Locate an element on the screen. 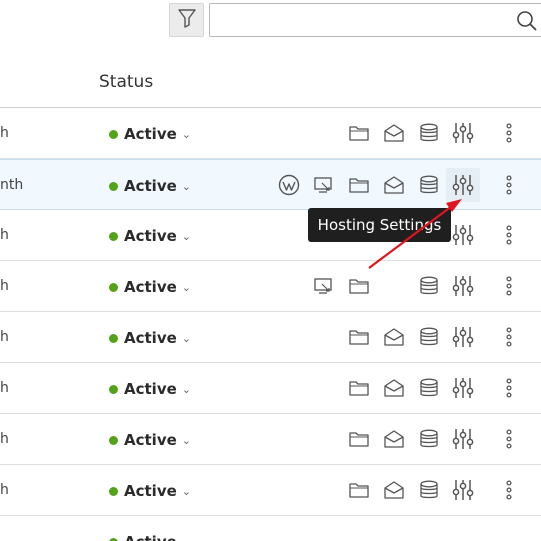  wordpress-icon is located at coordinates (289, 185).